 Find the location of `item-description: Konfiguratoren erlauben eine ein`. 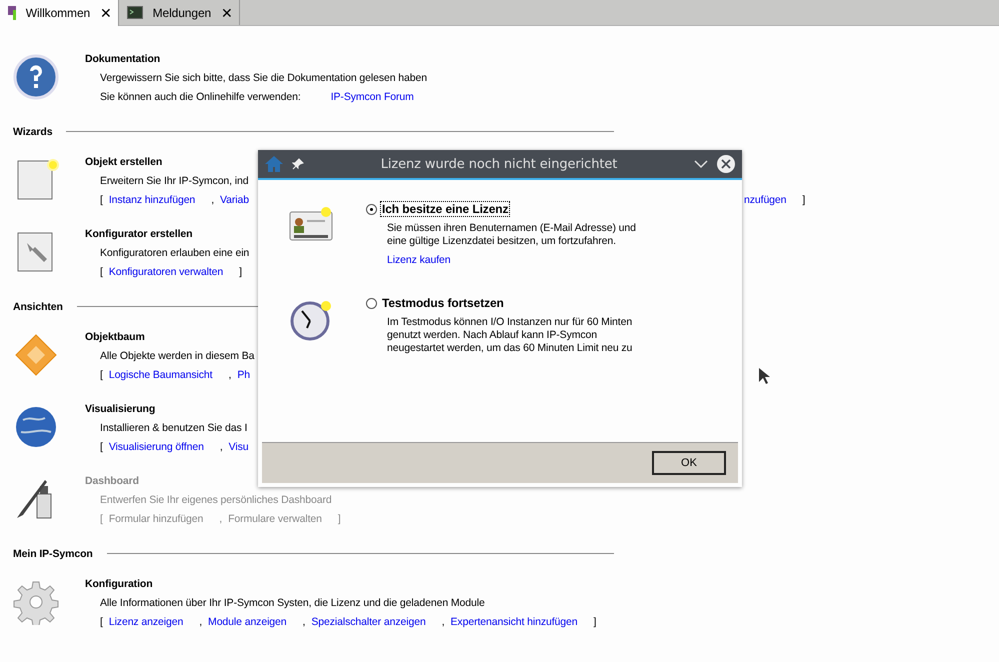

item-description: Konfiguratoren erlauben eine ein is located at coordinates (175, 253).